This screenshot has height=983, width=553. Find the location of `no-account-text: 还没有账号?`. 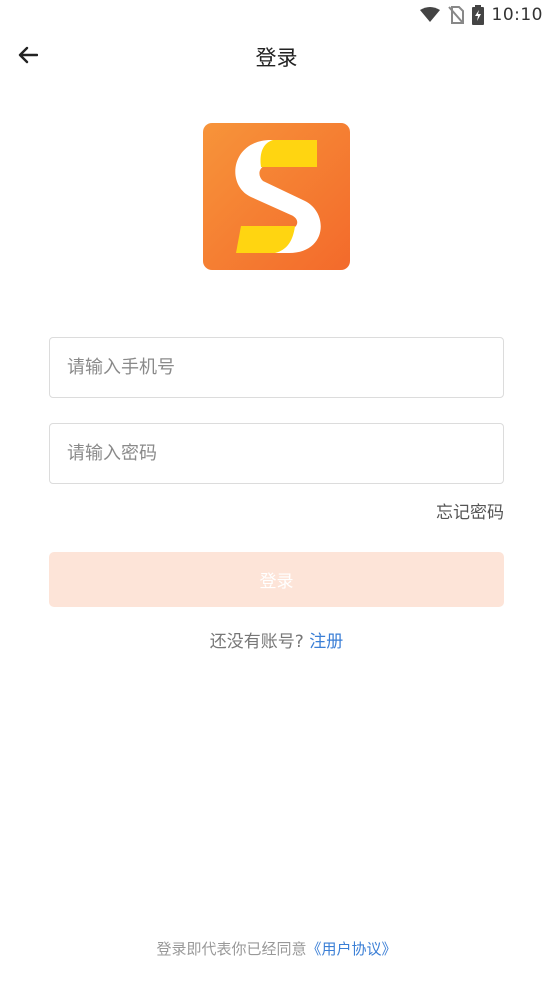

no-account-text: 还没有账号? is located at coordinates (256, 642).